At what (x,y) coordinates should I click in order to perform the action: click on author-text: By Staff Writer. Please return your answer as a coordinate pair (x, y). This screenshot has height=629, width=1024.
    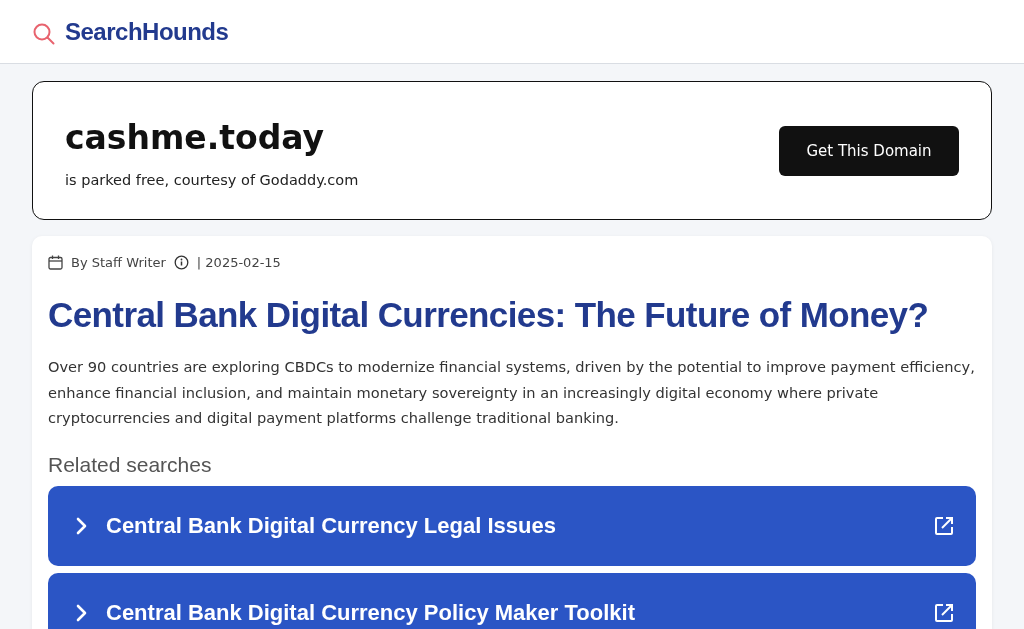
    Looking at the image, I should click on (118, 262).